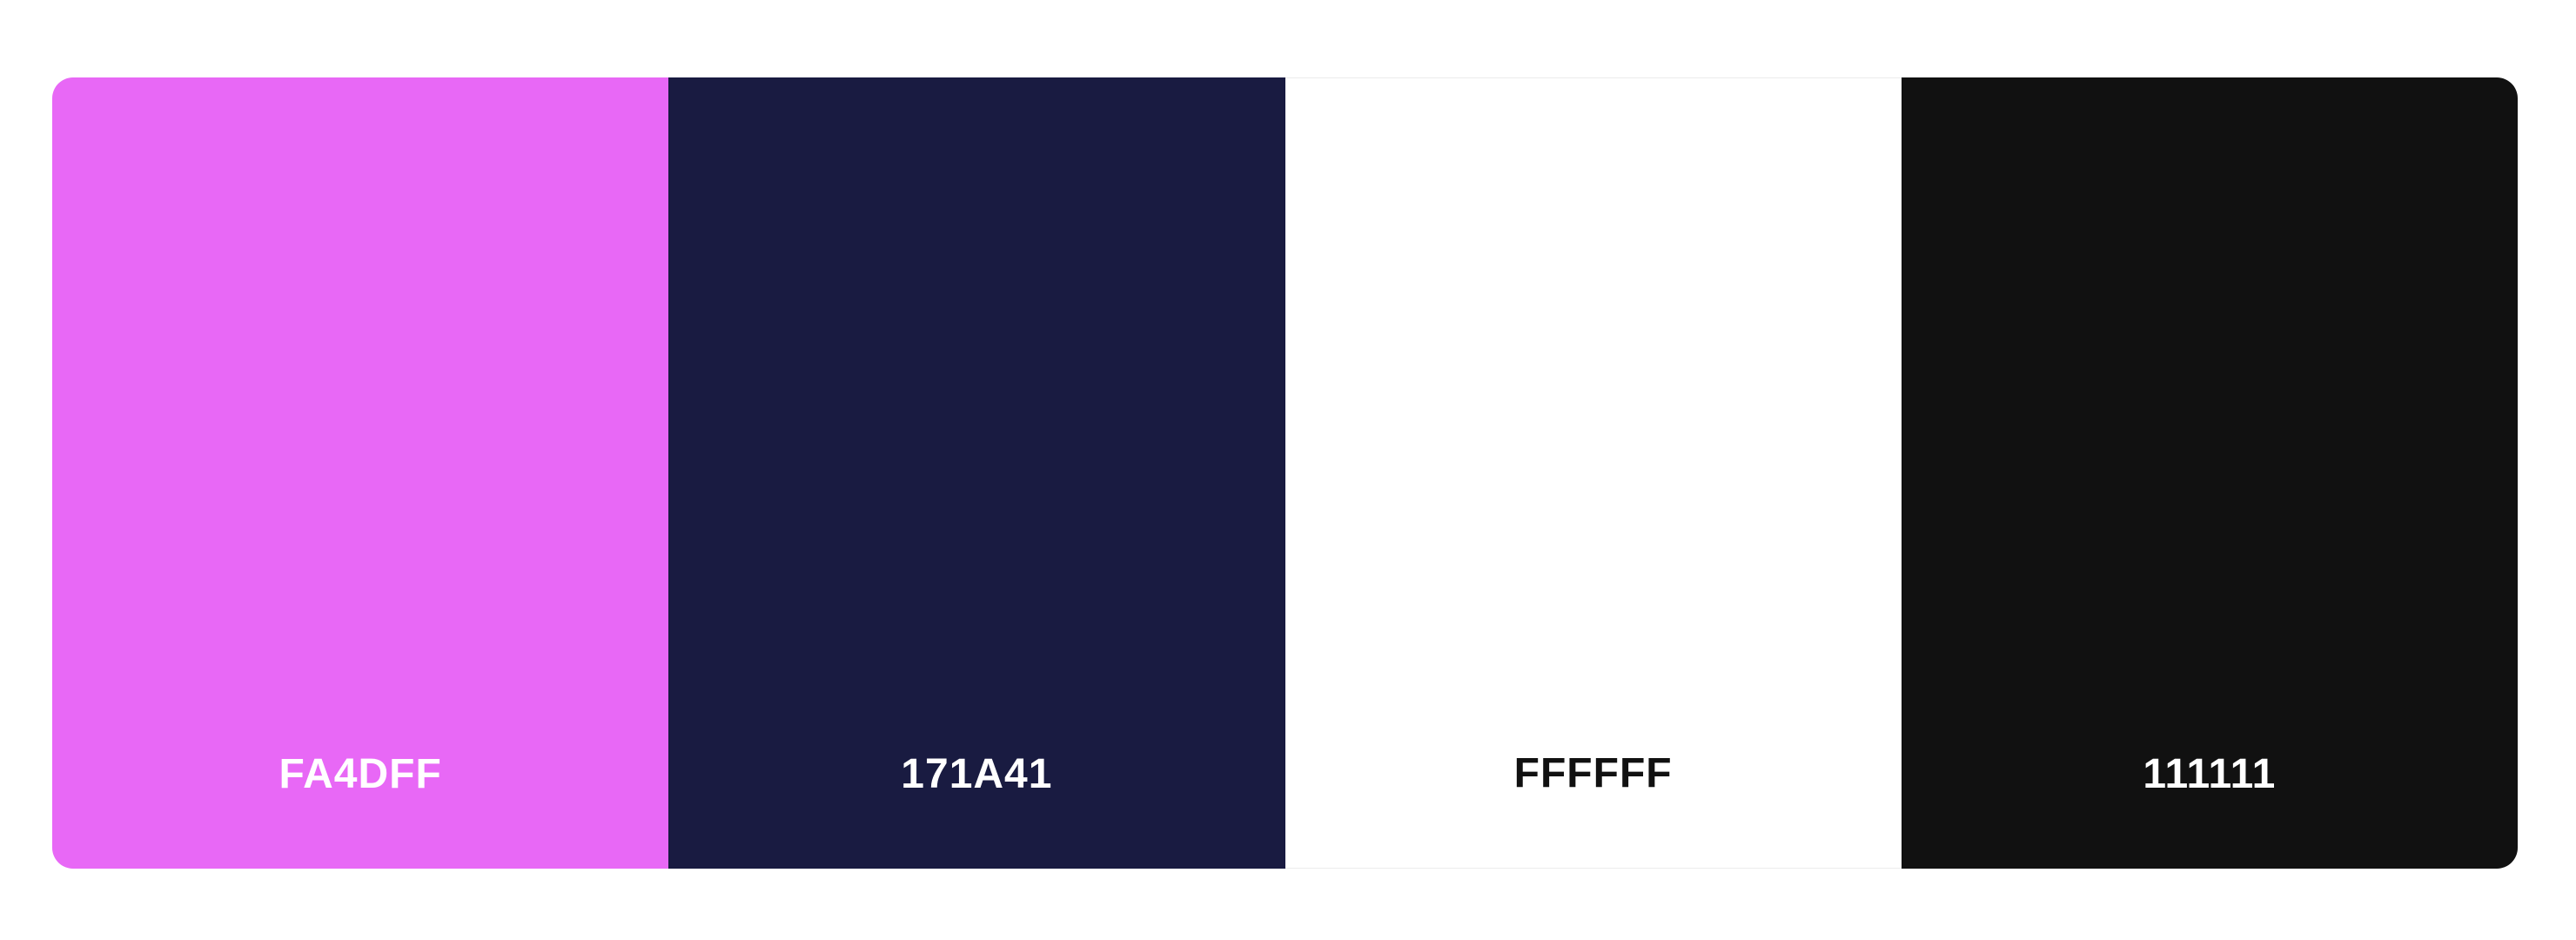 The image size is (2576, 940). What do you see at coordinates (977, 774) in the screenshot?
I see `swatch-hex-label: 171A41` at bounding box center [977, 774].